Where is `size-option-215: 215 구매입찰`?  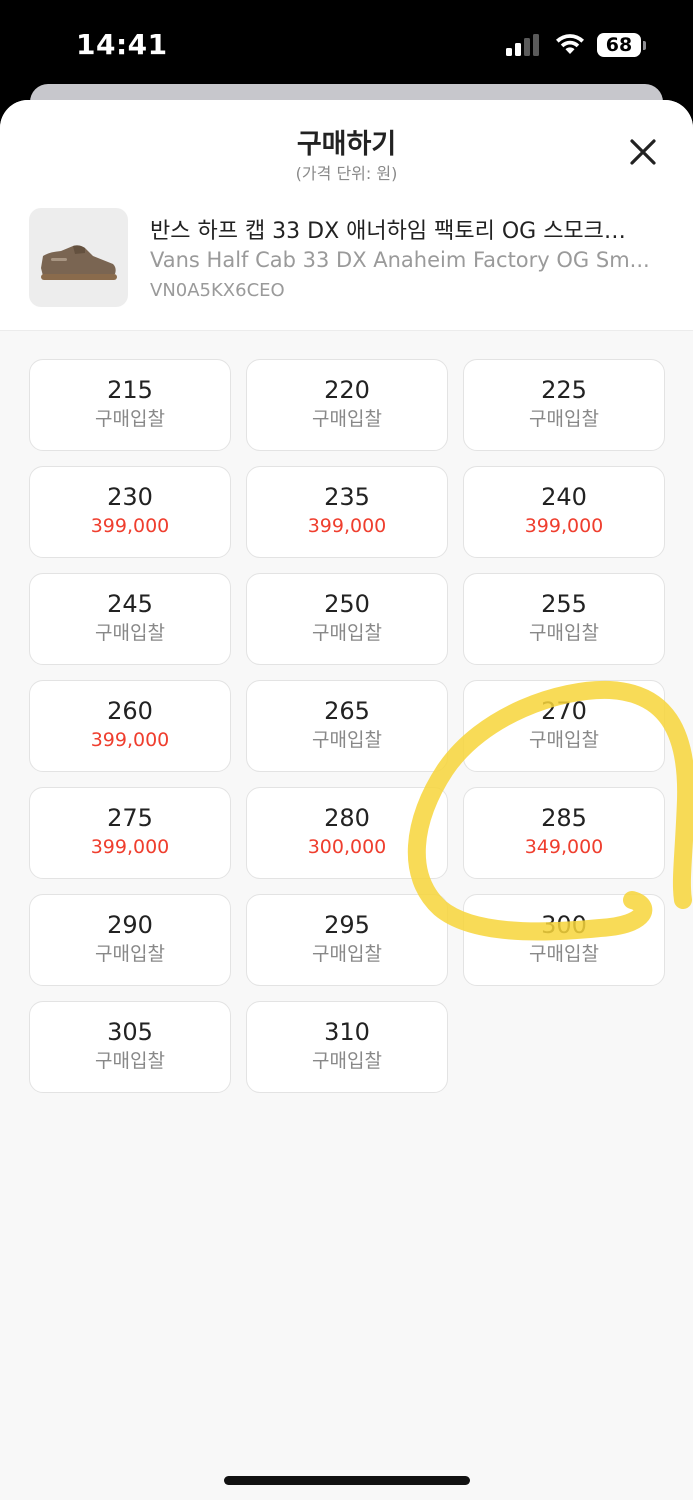 size-option-215: 215 구매입찰 is located at coordinates (130, 405).